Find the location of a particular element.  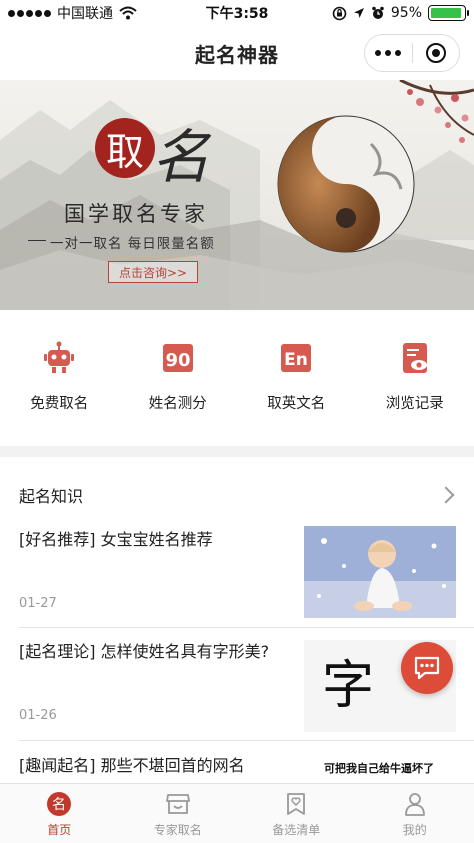

section-divider is located at coordinates (237, 451).